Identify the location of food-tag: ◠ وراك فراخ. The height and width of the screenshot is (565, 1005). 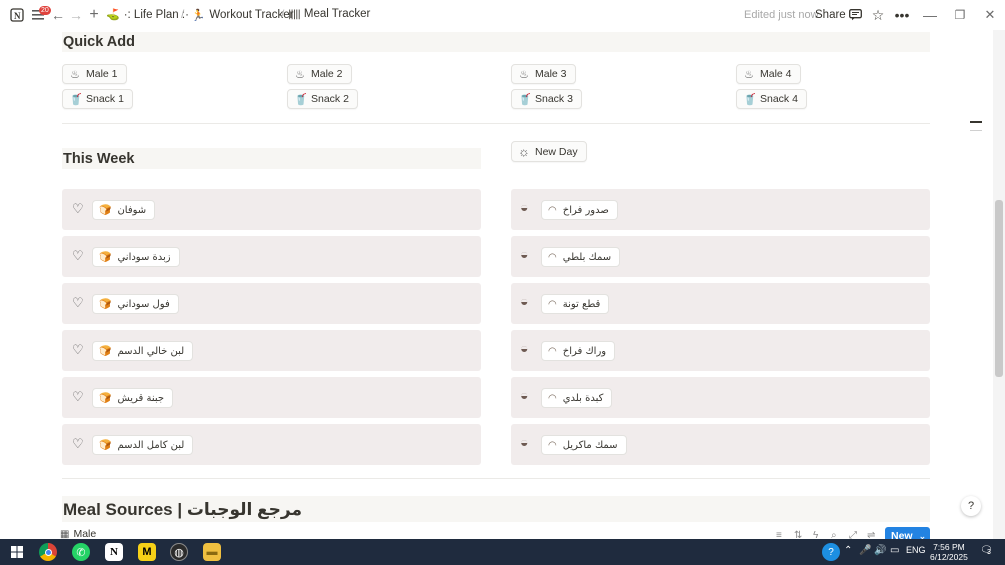
(578, 351).